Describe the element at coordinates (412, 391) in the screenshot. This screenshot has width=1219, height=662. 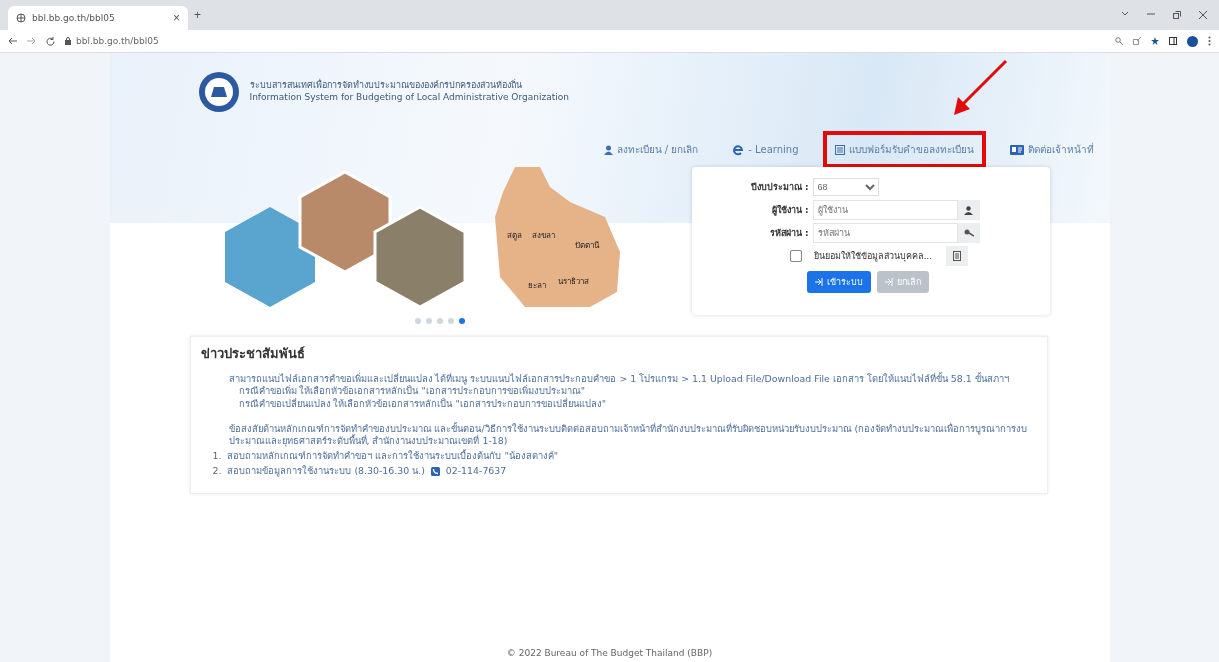
I see `news-line: กรณีคำขอเพิ่ม ให้เลือกหัวข้อเอกสารหลักเป็น "เอกสารประกอบการขอเพิ่มงบประมาณ"` at that location.